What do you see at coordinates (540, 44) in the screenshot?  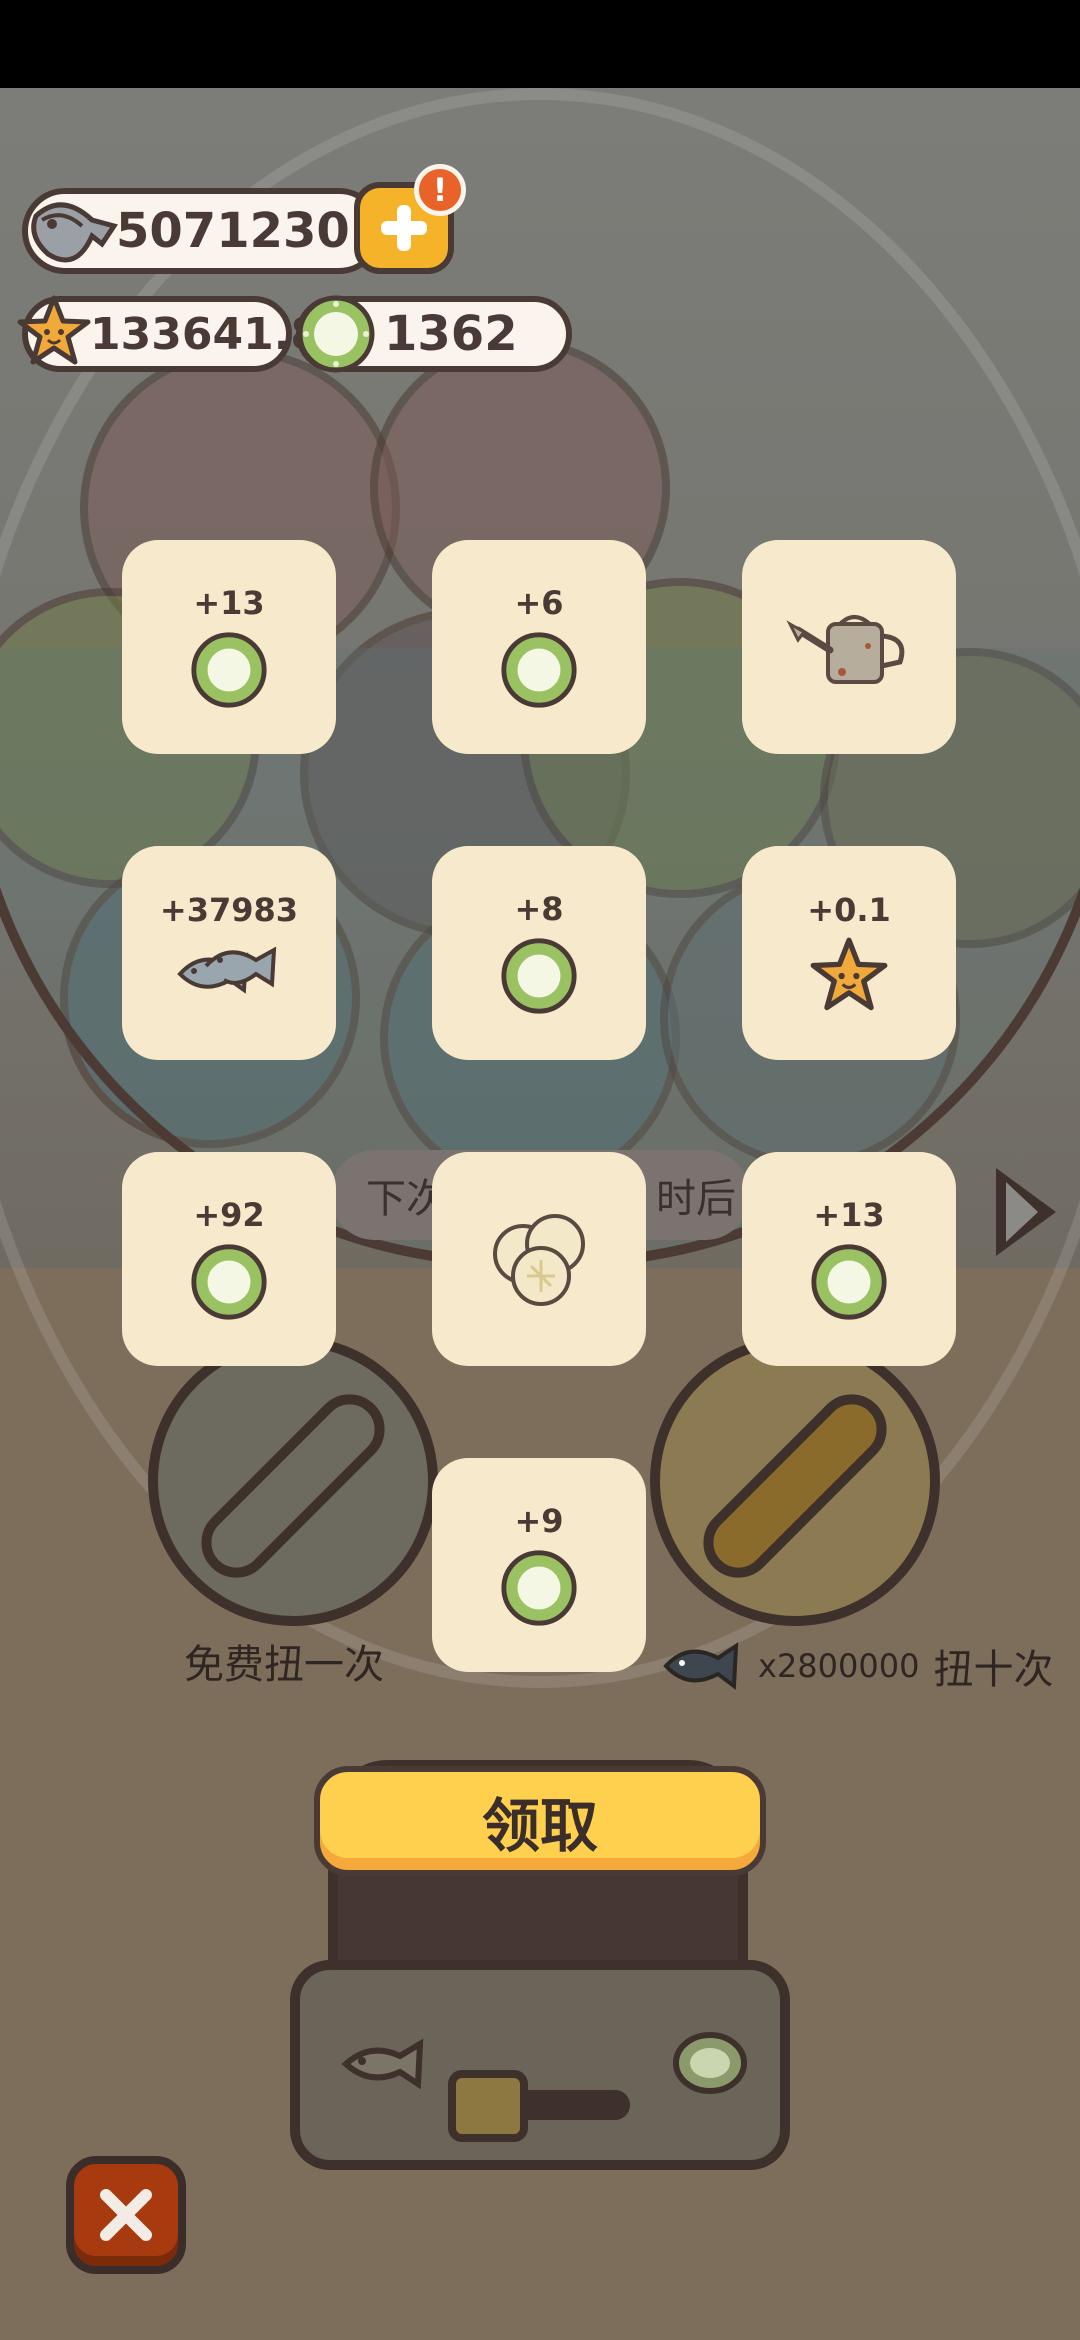 I see `status-bar` at bounding box center [540, 44].